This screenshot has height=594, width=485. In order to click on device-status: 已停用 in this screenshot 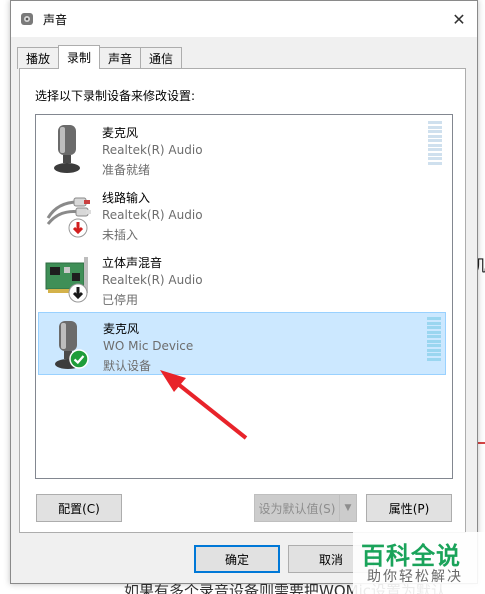, I will do `click(120, 300)`.